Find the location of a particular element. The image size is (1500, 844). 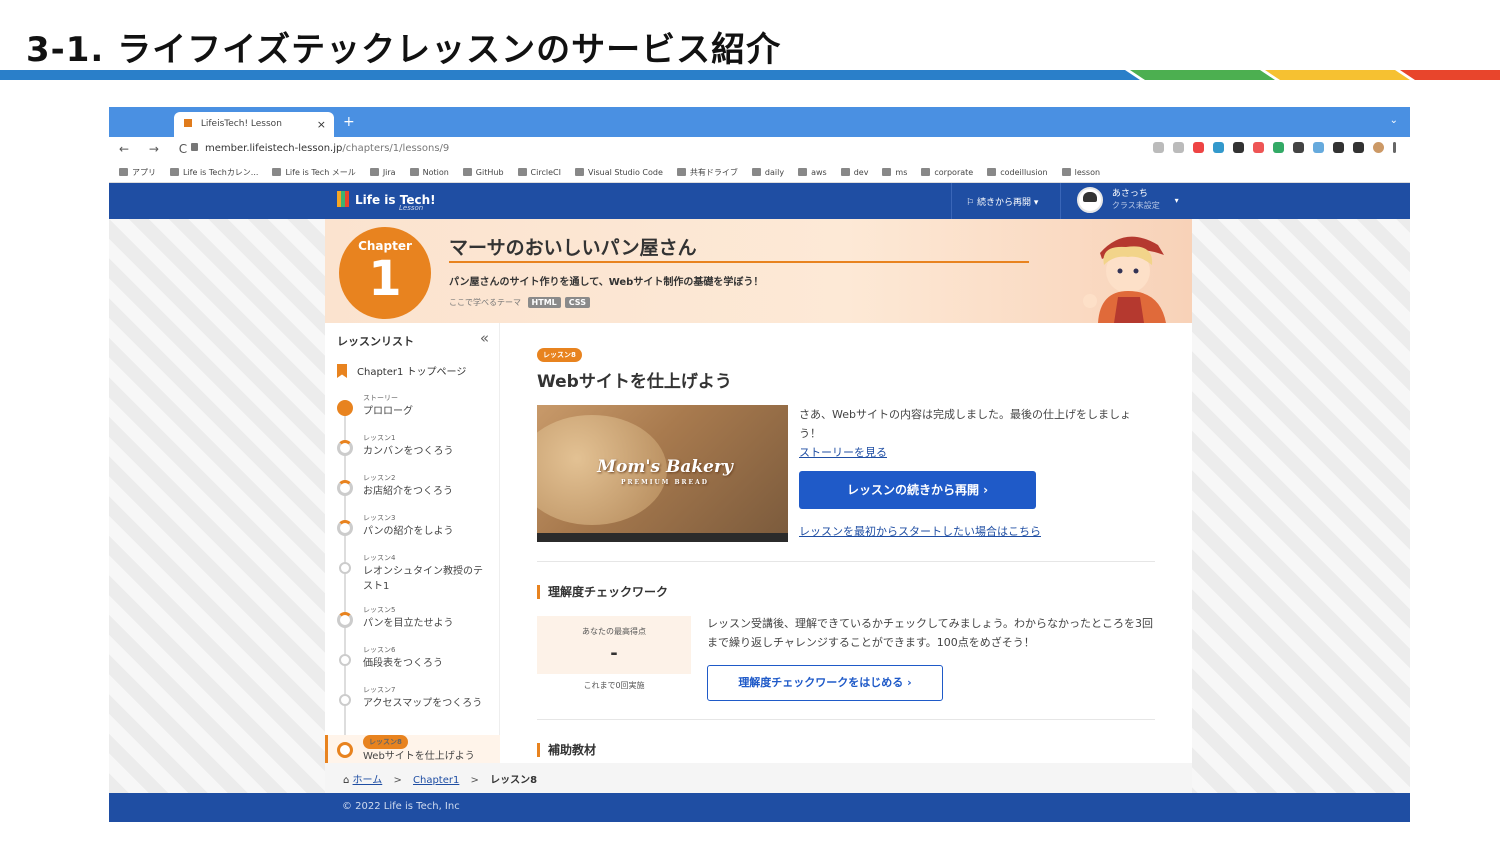

bookmark-item: Life is Tech メール is located at coordinates (313, 172).